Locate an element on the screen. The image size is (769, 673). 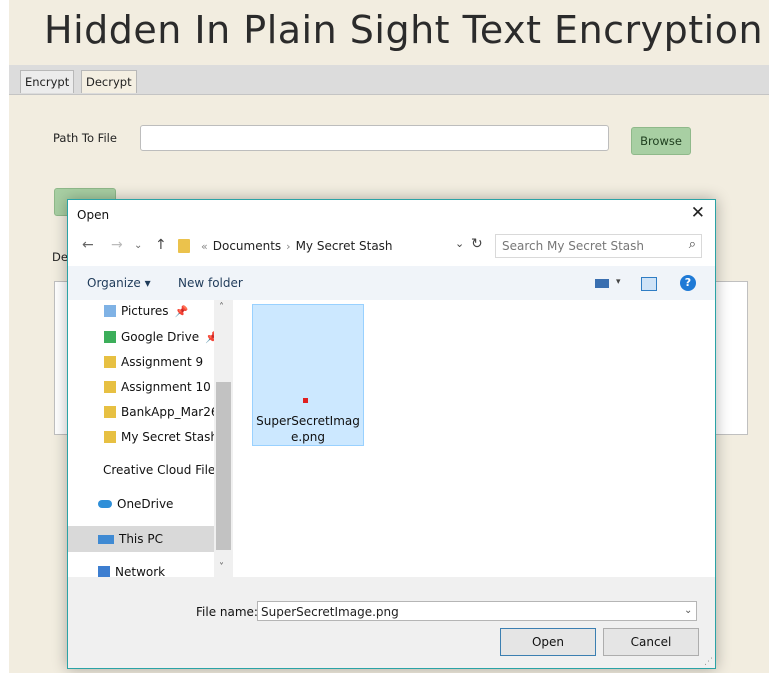
nav-scrollbar-thumb is located at coordinates (223, 466).